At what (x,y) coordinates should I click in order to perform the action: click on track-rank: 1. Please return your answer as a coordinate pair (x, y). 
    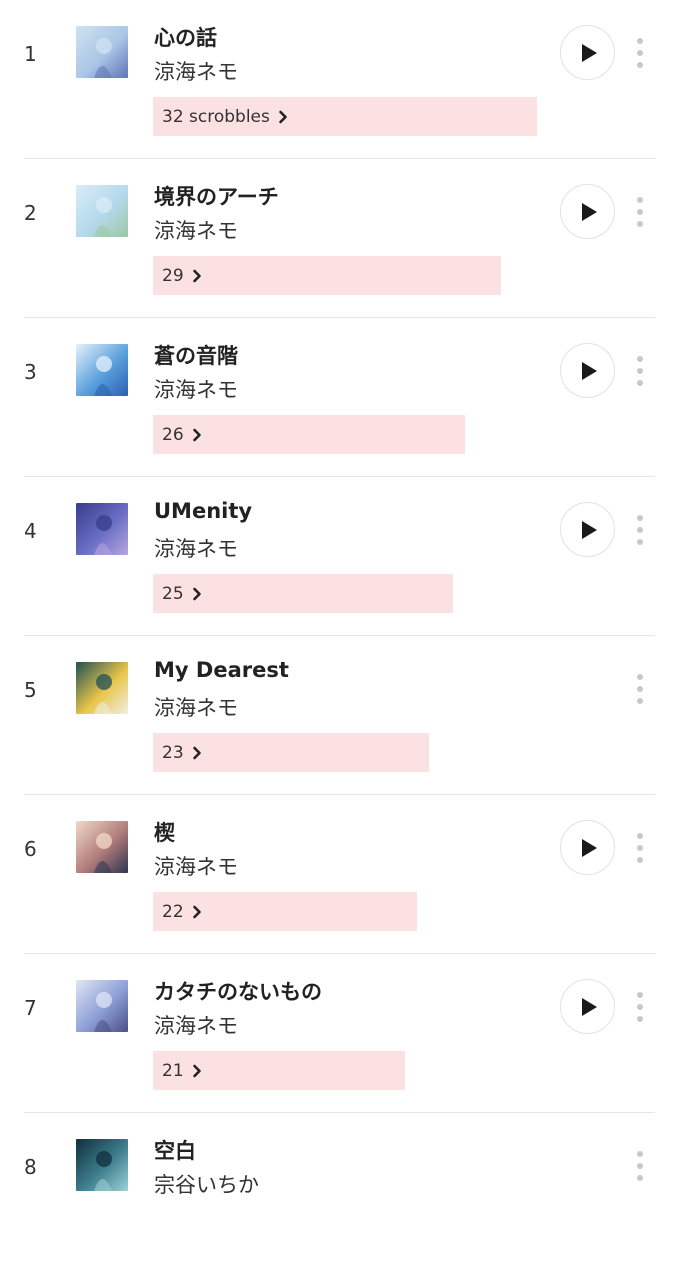
    Looking at the image, I should click on (30, 54).